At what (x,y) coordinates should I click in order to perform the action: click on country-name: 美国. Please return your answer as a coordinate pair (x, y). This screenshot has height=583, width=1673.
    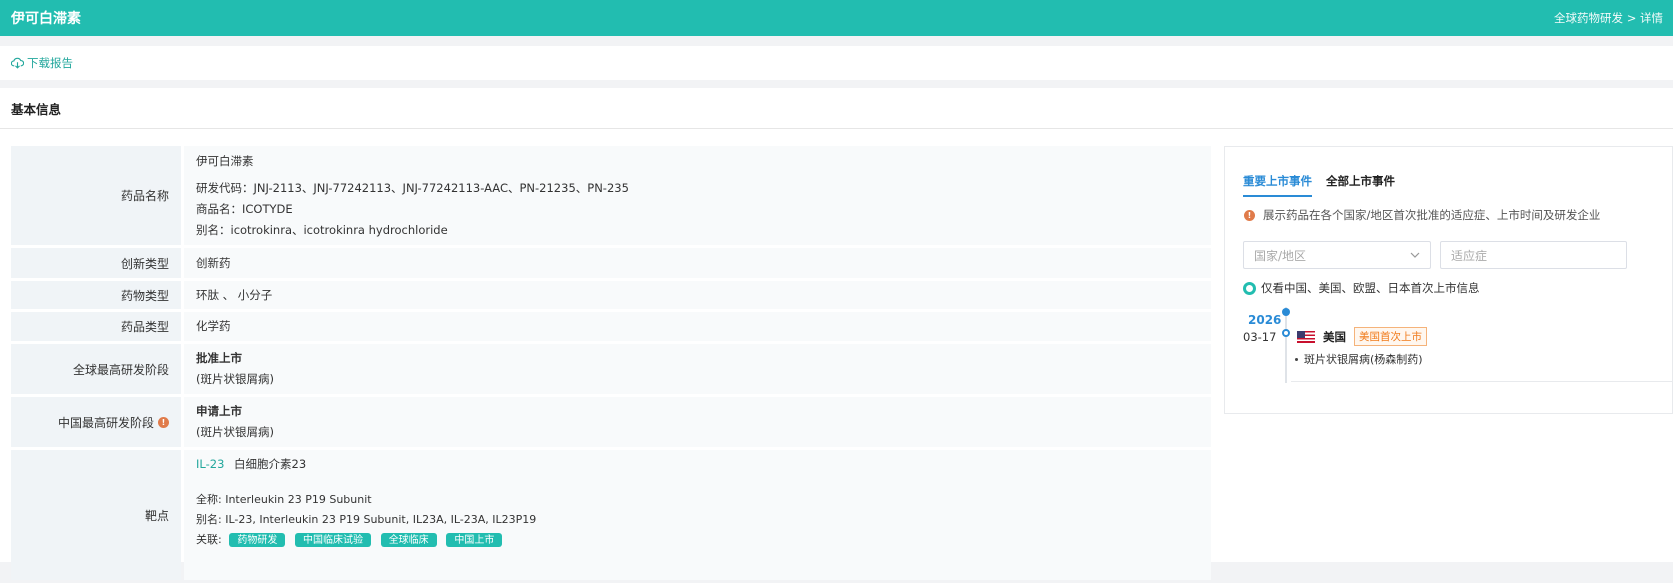
    Looking at the image, I should click on (1334, 336).